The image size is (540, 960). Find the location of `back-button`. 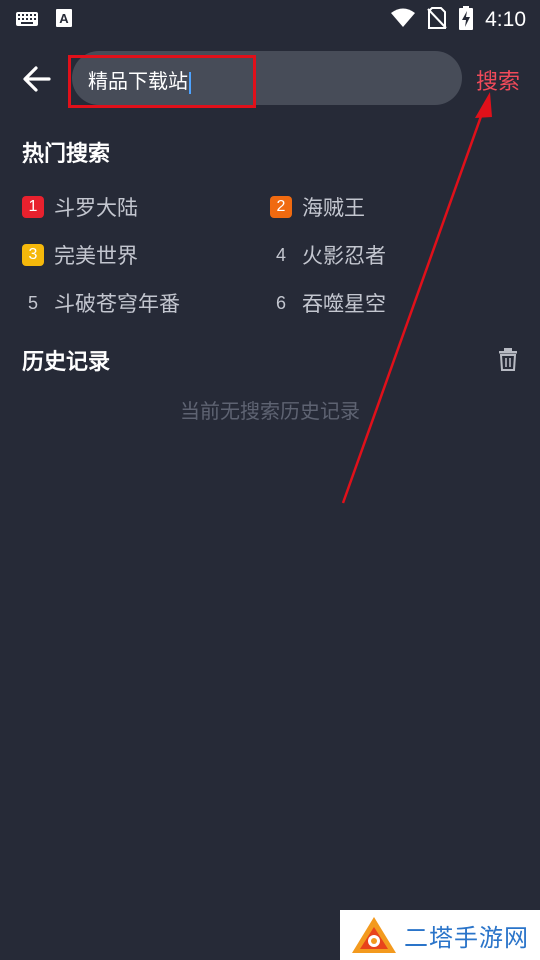

back-button is located at coordinates (37, 79).